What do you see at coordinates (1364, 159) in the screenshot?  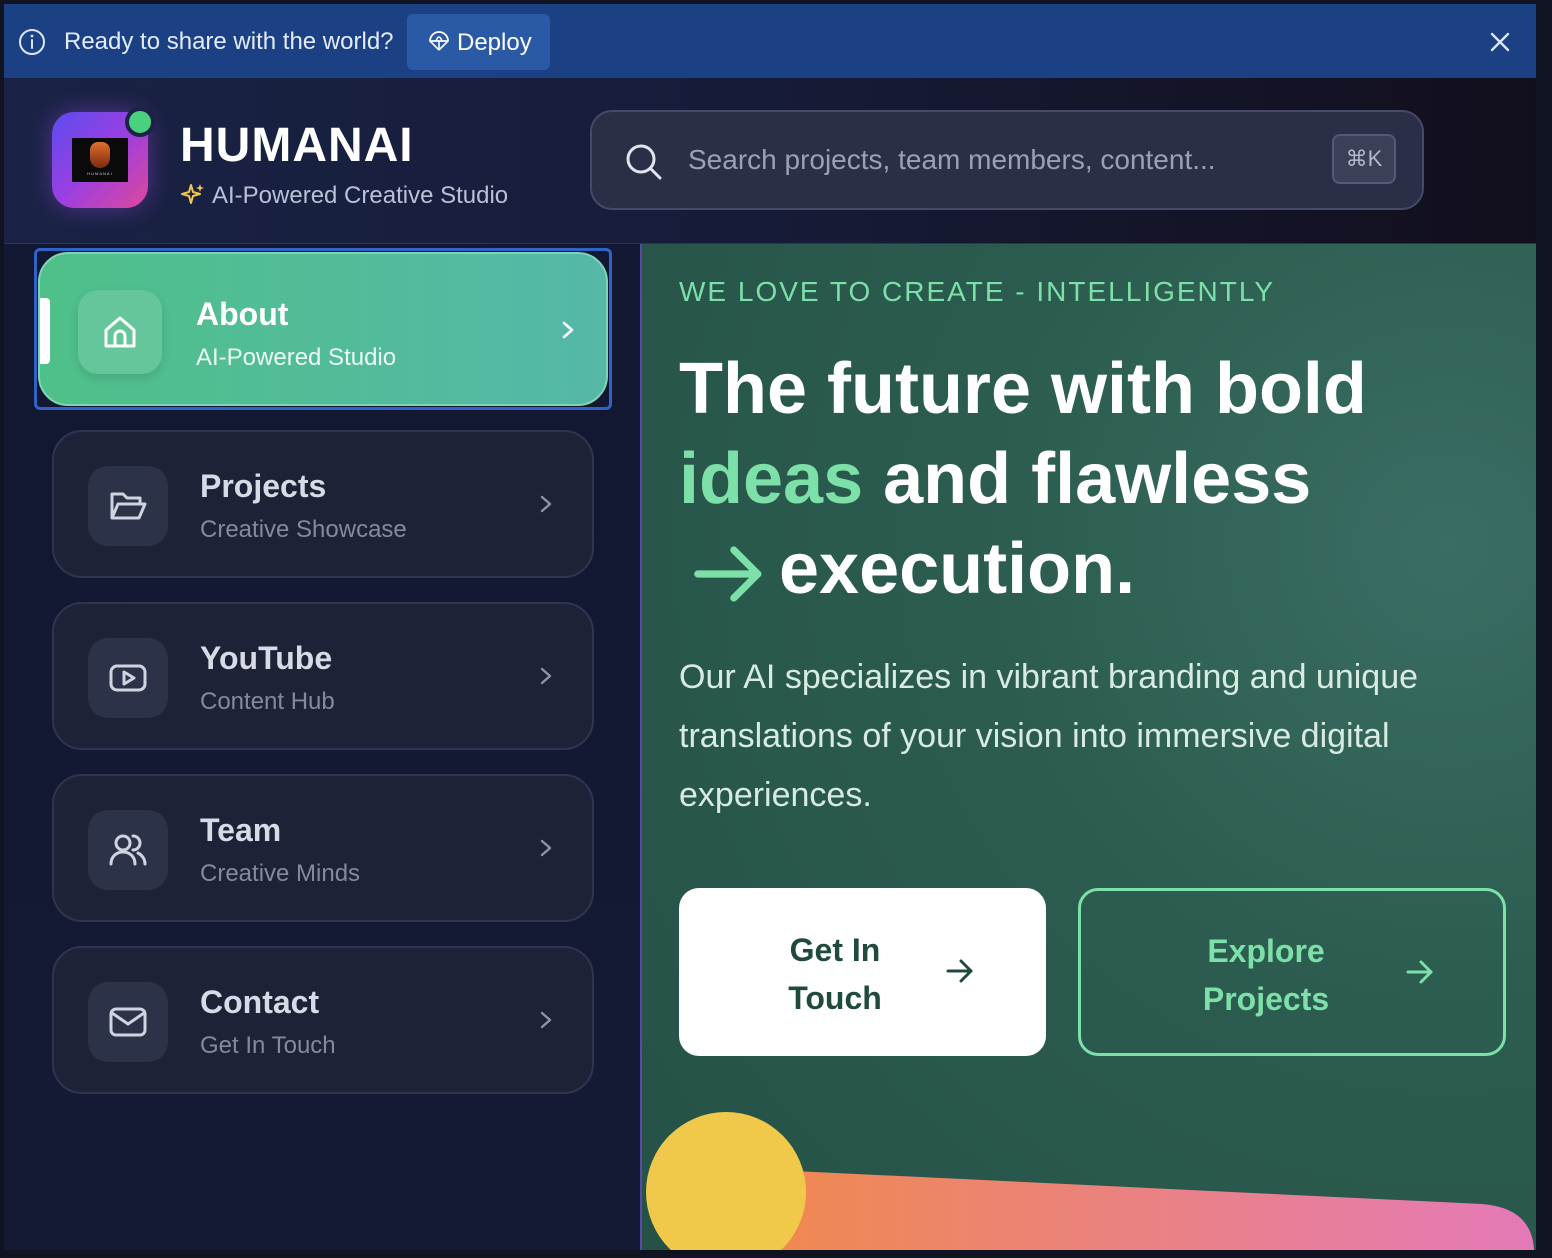 I see `keyboard-shortcut-badge: ⌘K` at bounding box center [1364, 159].